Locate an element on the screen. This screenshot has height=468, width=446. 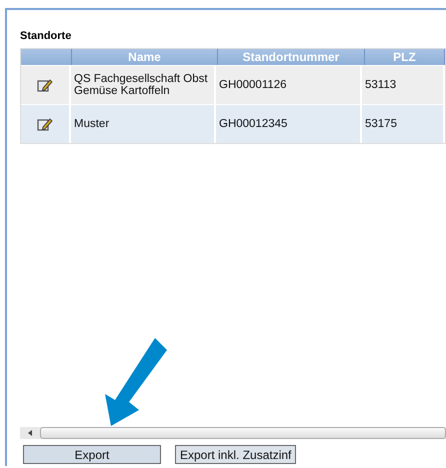
left-arrow-icon is located at coordinates (30, 433).